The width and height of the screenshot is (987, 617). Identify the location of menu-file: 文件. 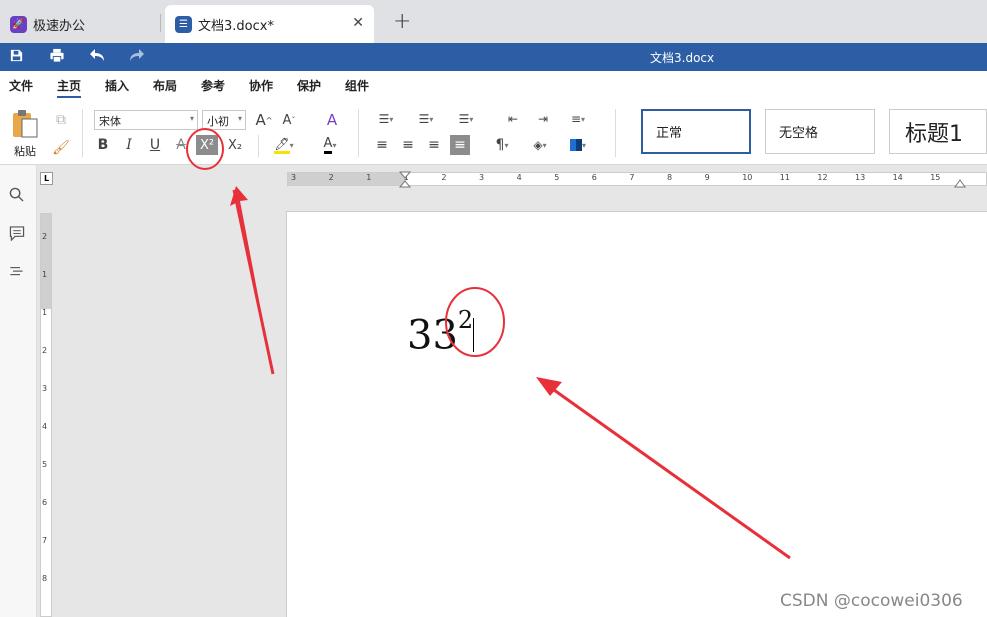
(21, 85).